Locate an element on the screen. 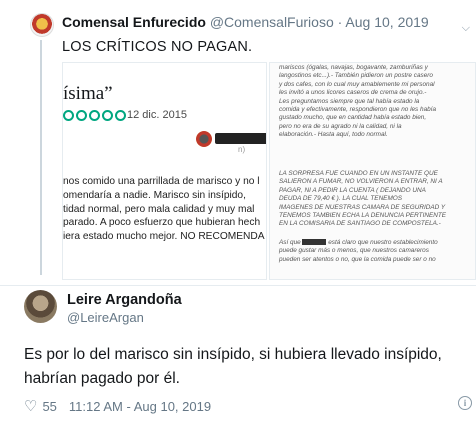 The width and height of the screenshot is (476, 424). author-handle: @LeireArgan is located at coordinates (105, 317).